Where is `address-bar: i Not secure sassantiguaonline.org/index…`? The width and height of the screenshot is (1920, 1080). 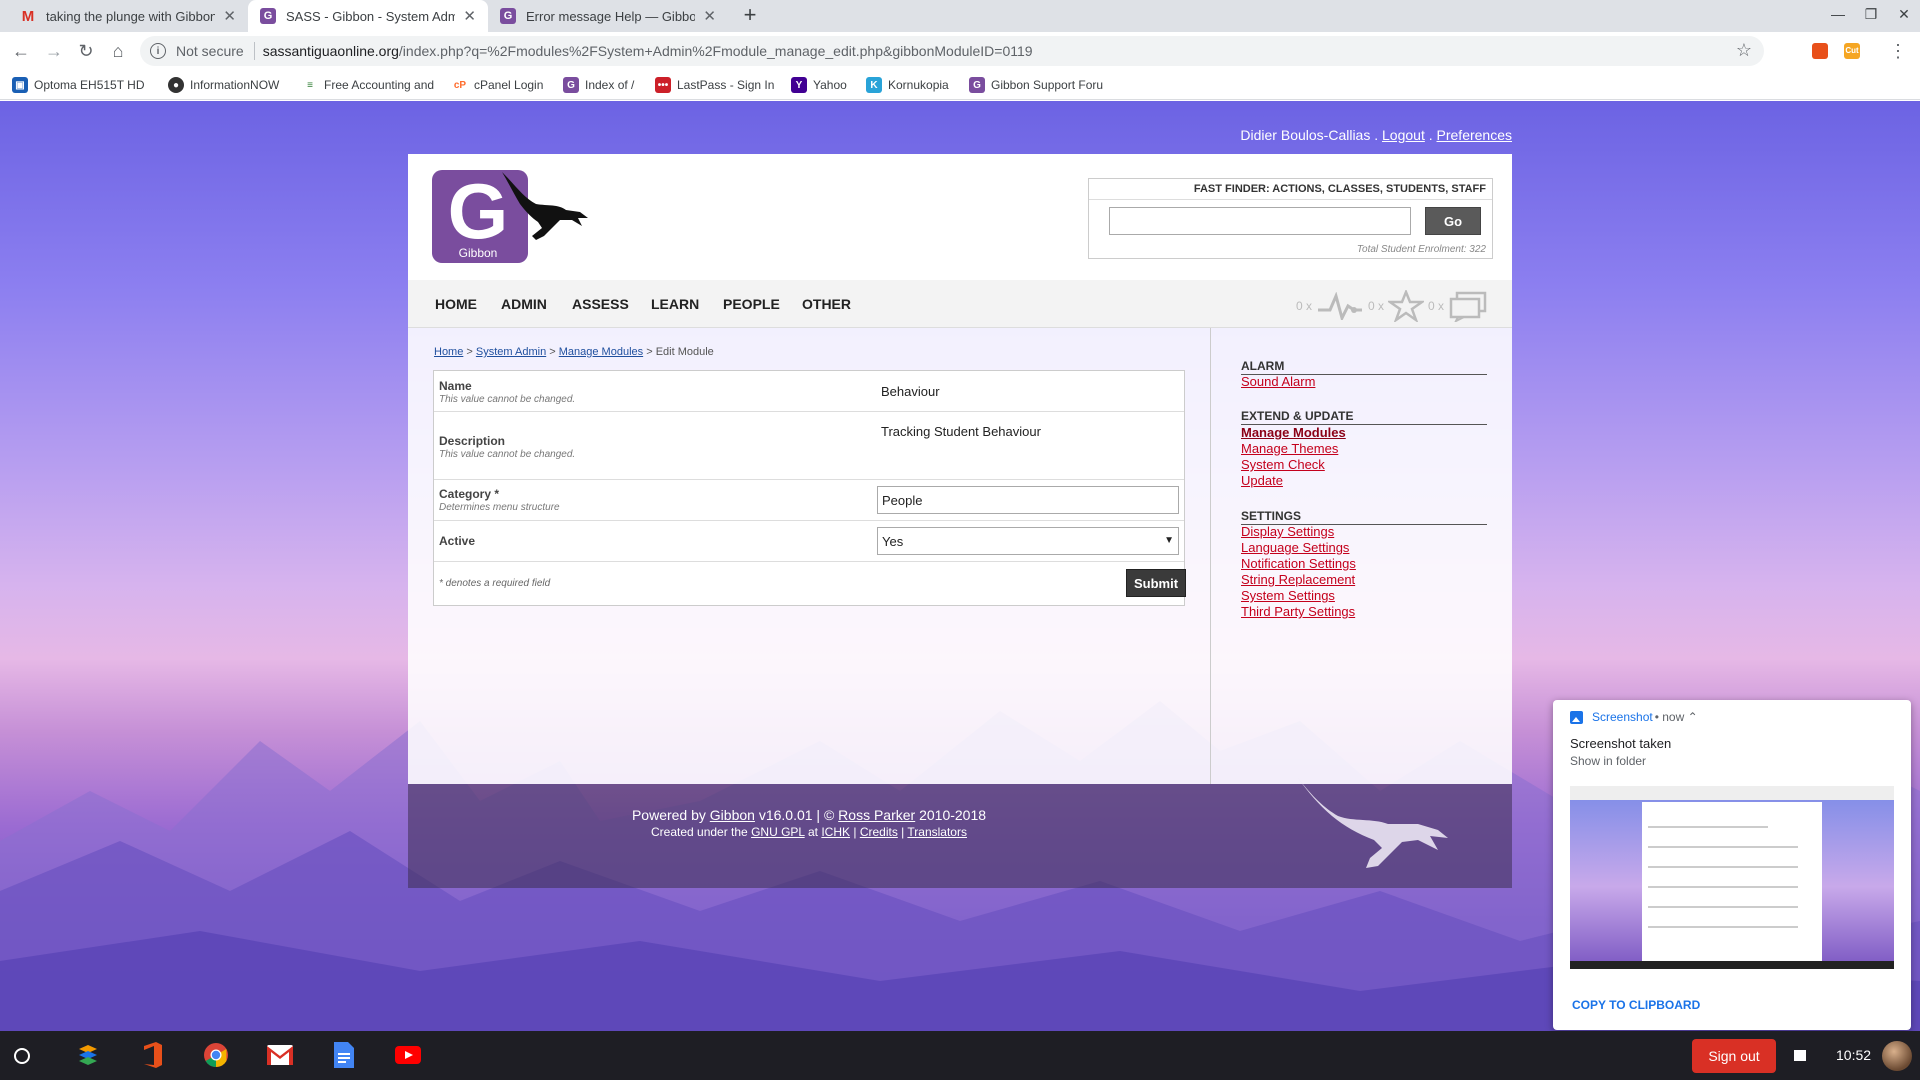
address-bar: i Not secure sassantiguaonline.org/index… is located at coordinates (952, 51).